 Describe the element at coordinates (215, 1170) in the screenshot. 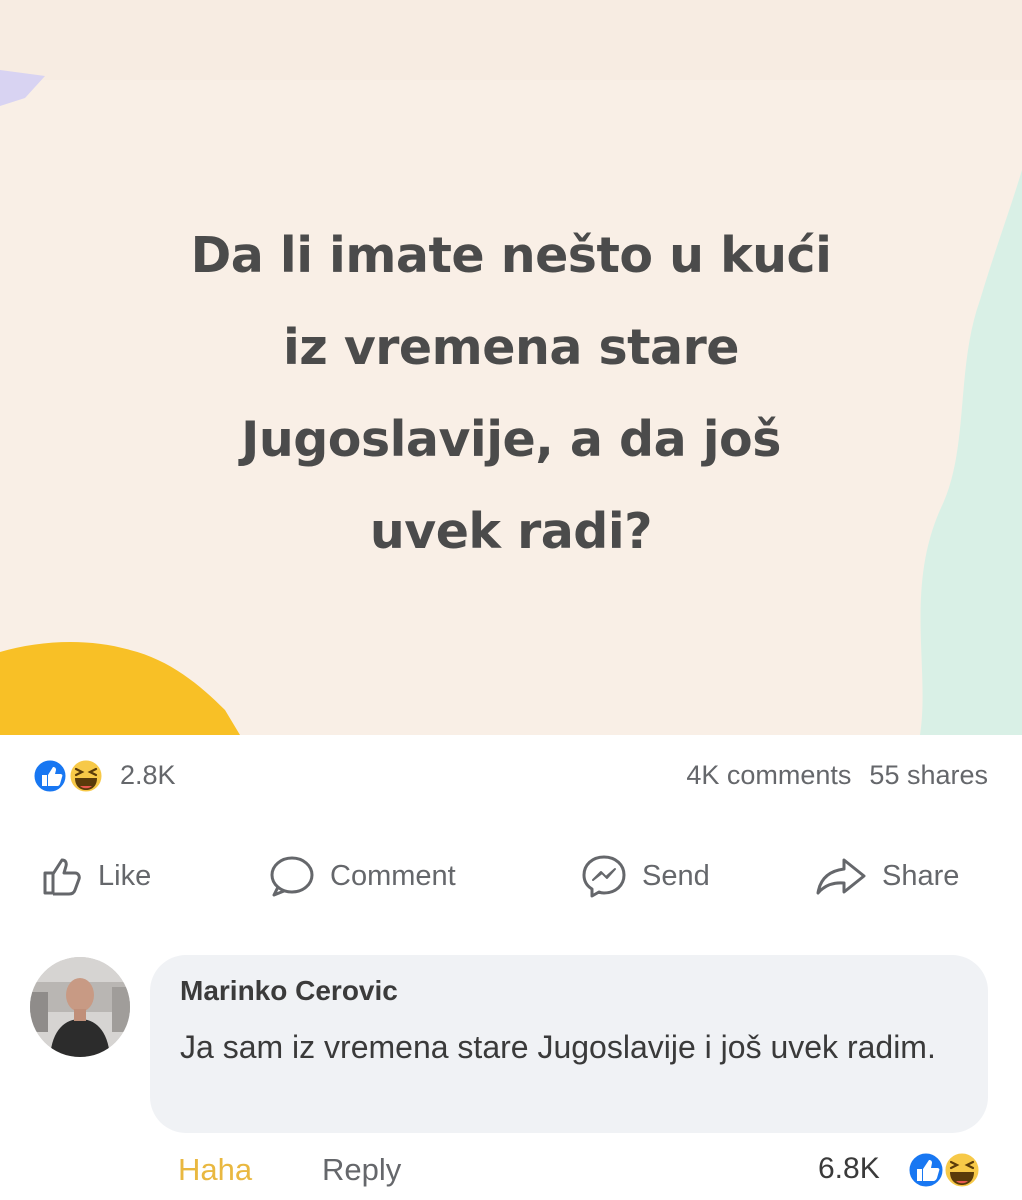

I see `comment-haha-button: Haha` at that location.